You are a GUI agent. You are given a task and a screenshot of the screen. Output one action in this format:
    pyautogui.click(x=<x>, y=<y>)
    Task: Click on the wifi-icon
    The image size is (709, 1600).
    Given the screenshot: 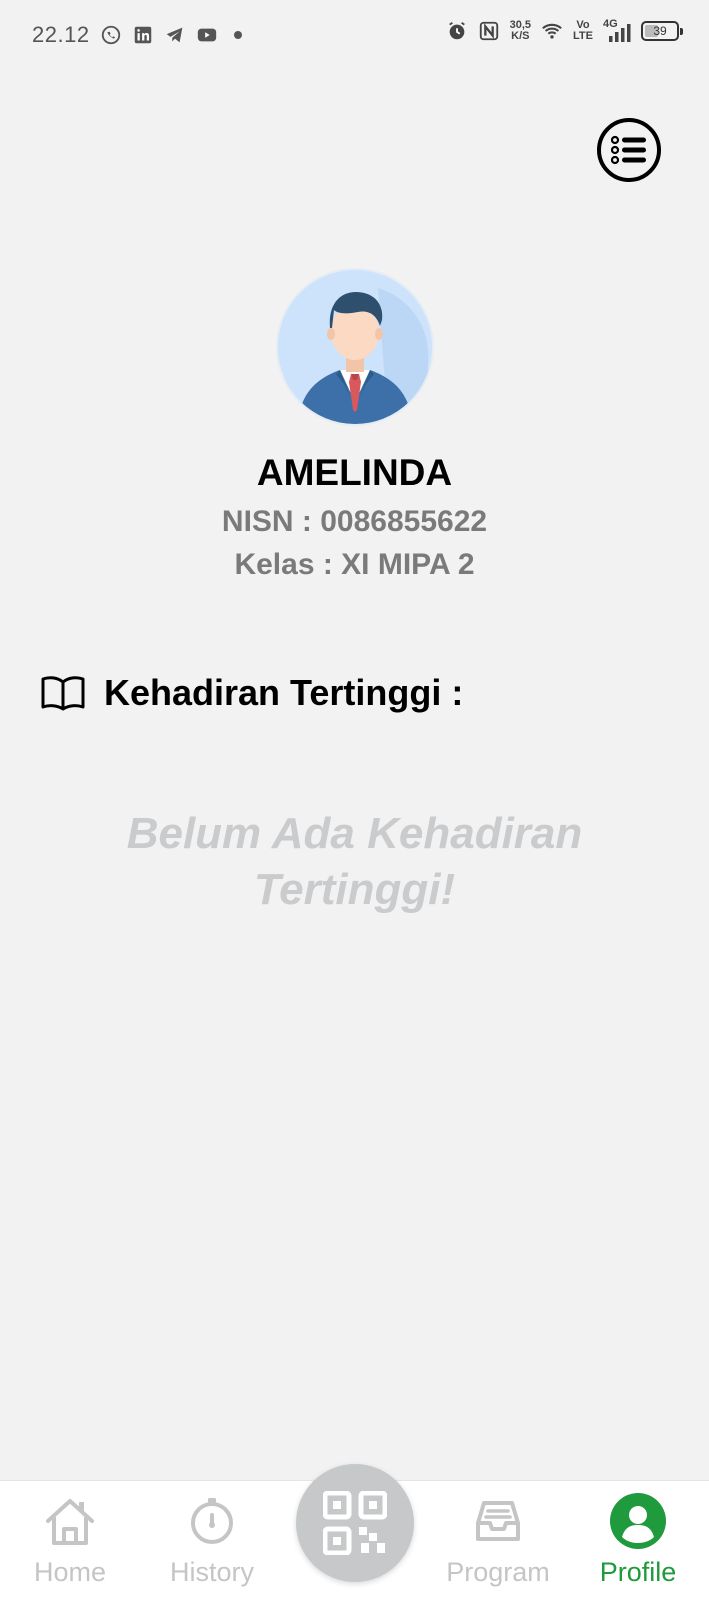 What is the action you would take?
    pyautogui.click(x=552, y=31)
    